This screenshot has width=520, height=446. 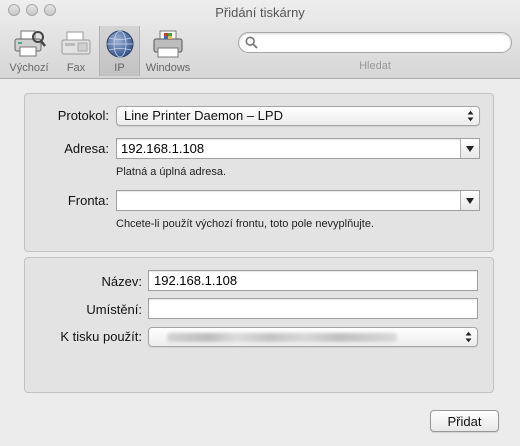 What do you see at coordinates (101, 336) in the screenshot?
I see `use-label: K tisku použít:` at bounding box center [101, 336].